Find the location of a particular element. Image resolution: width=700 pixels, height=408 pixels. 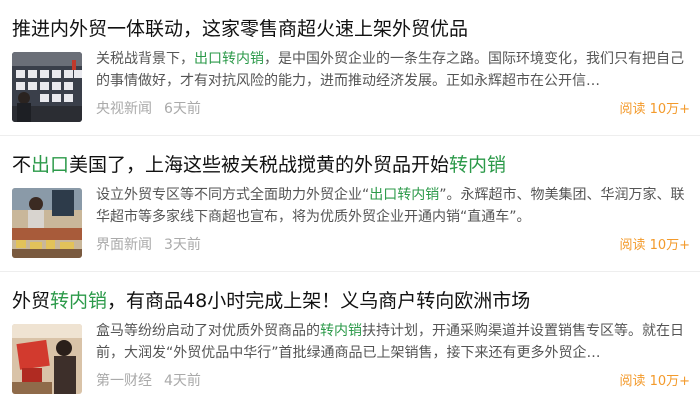

snippet-text: 盒马等纷纷启动了对优质外贸商品的 is located at coordinates (208, 331).